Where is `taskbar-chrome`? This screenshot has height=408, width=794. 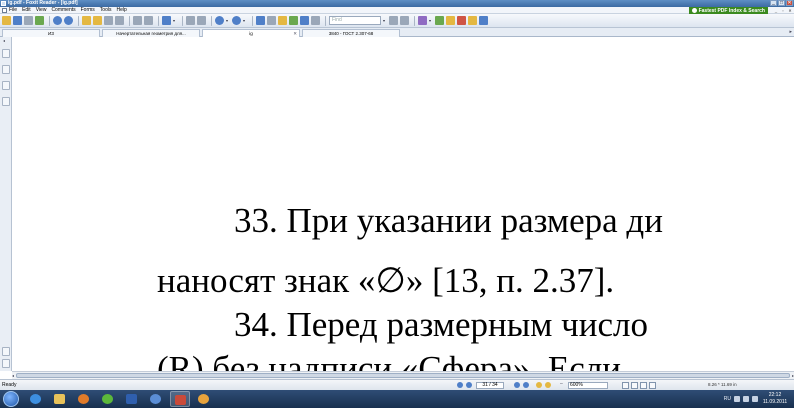
taskbar-chrome is located at coordinates (156, 399).